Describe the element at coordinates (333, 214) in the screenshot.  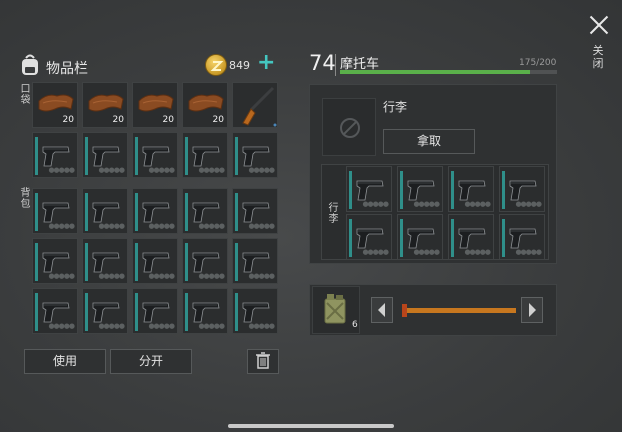
I see `cargo-label: 行李` at that location.